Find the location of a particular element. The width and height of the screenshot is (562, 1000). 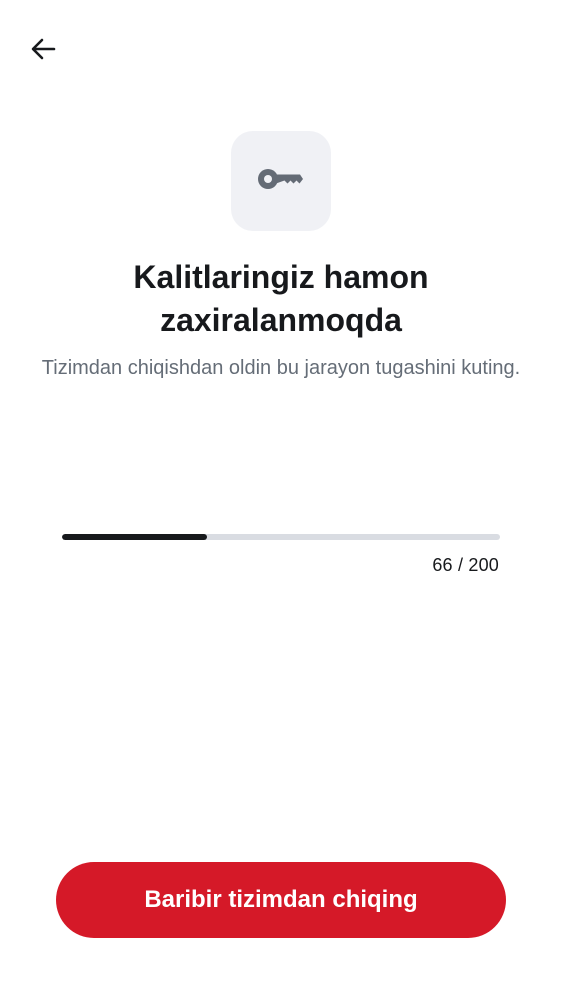

key-icon is located at coordinates (281, 181).